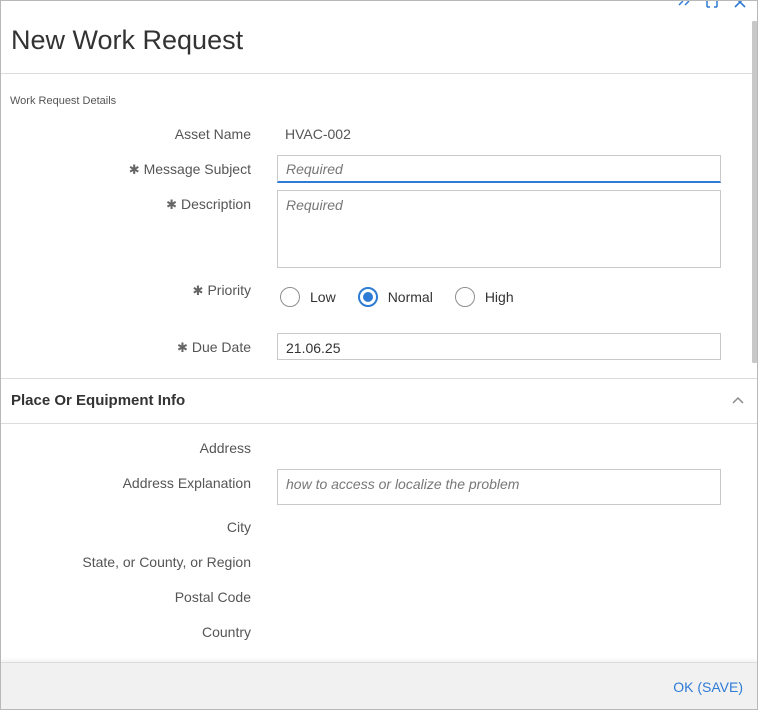  What do you see at coordinates (367, 297) in the screenshot?
I see `radio-circle-selected` at bounding box center [367, 297].